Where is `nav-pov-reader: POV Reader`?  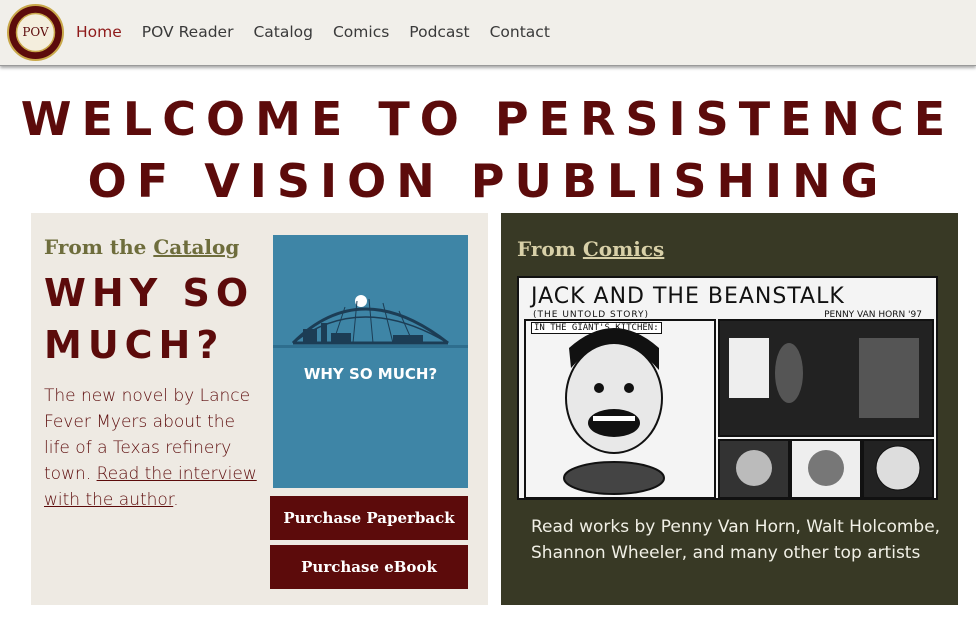
nav-pov-reader: POV Reader is located at coordinates (188, 32).